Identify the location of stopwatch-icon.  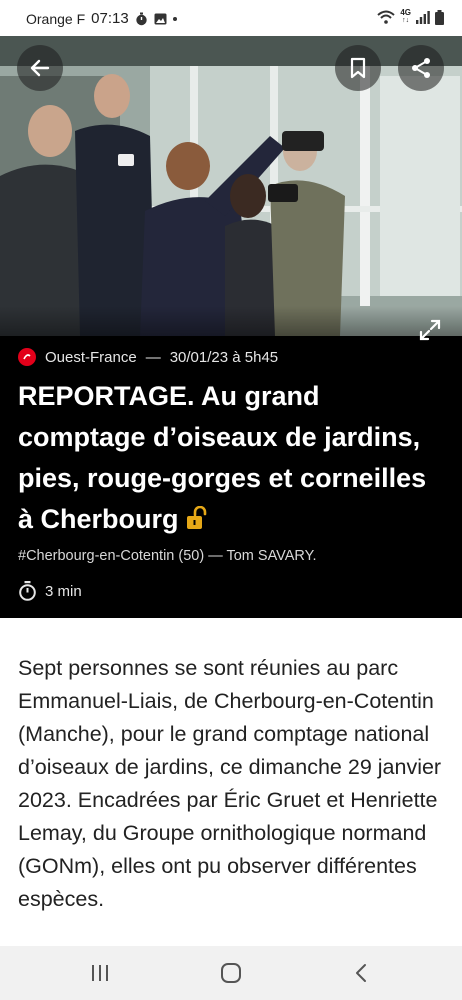
(141, 18).